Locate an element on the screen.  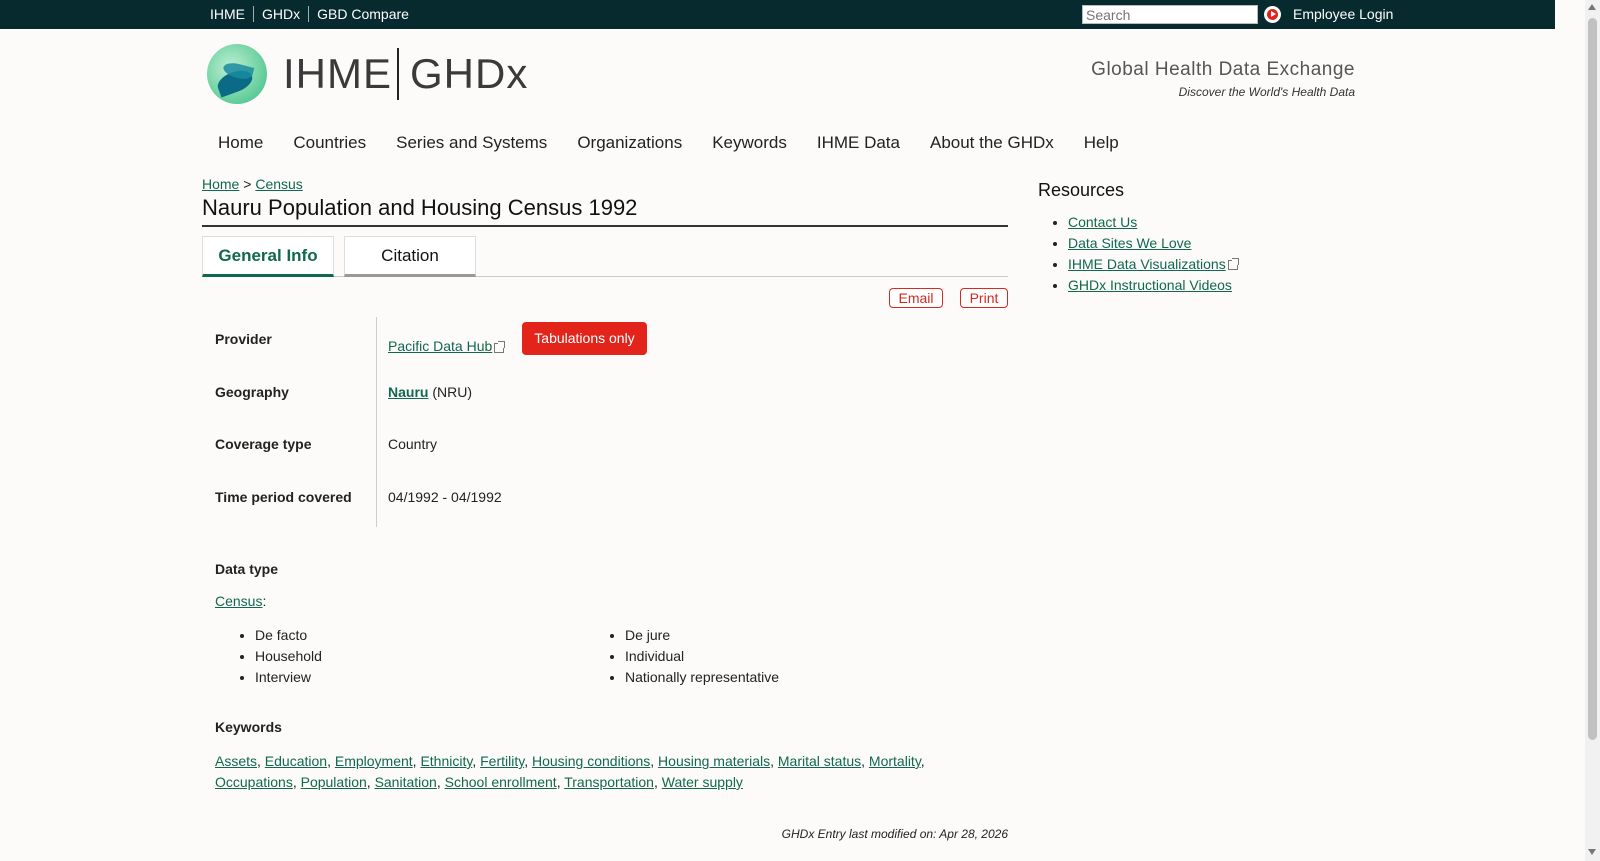
logo-divider is located at coordinates (398, 74).